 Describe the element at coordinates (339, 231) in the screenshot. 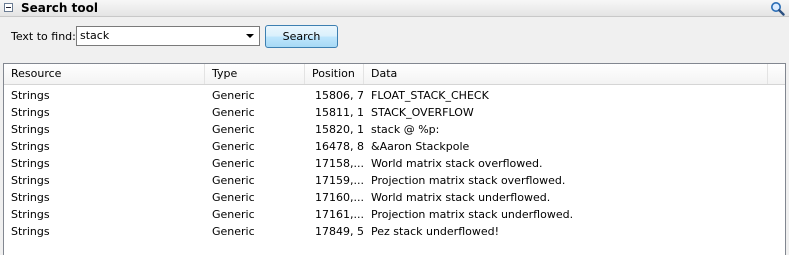

I see `cell-position: 17849, 5` at that location.